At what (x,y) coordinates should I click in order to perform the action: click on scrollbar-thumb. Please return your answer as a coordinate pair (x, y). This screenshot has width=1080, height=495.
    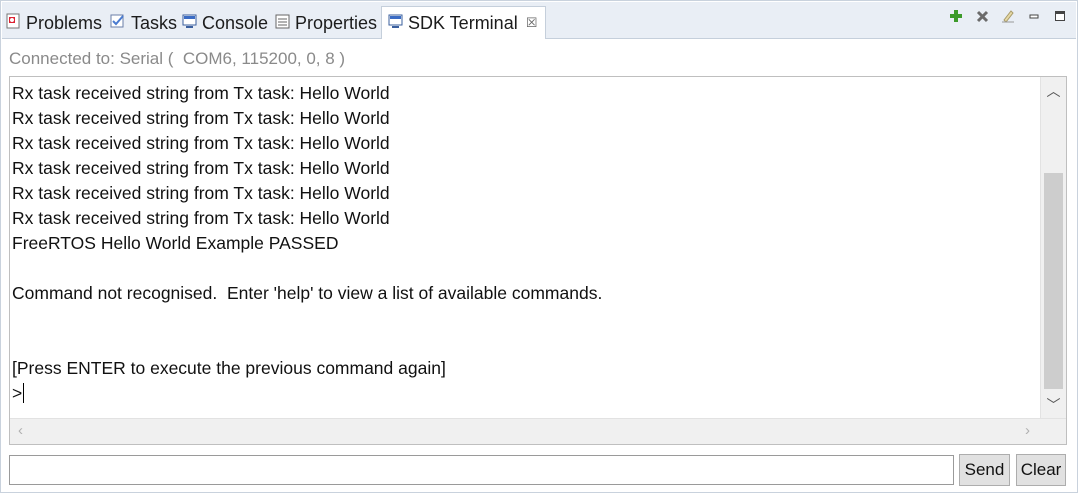
    Looking at the image, I should click on (1053, 281).